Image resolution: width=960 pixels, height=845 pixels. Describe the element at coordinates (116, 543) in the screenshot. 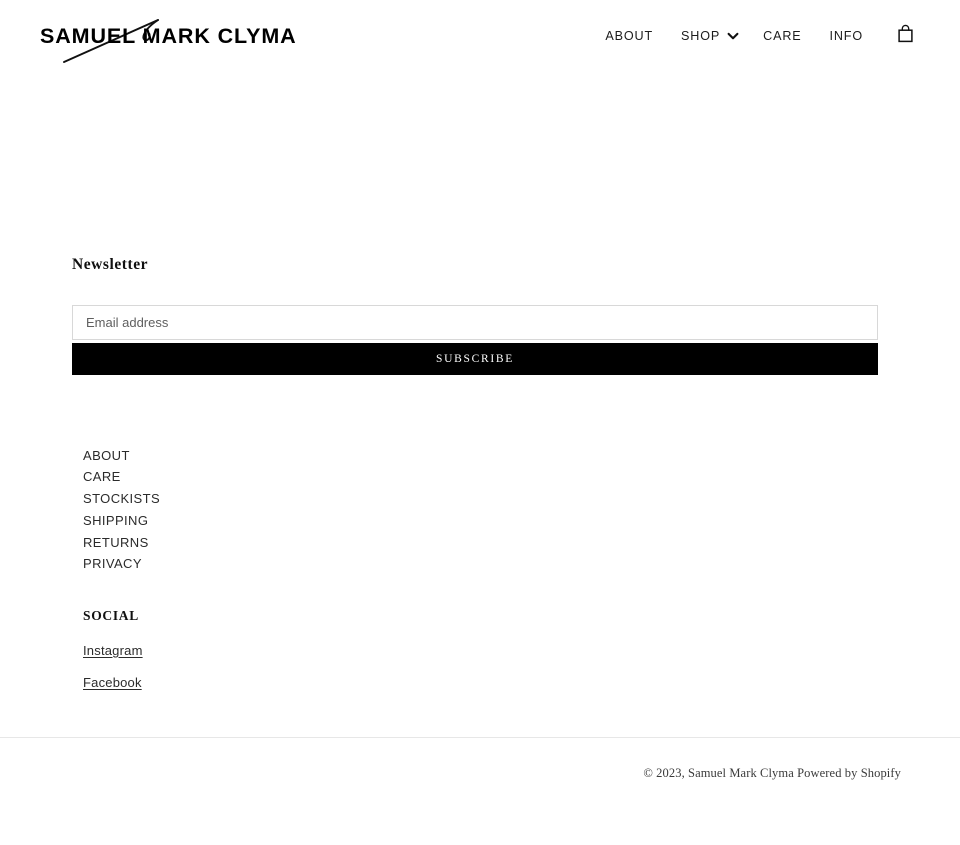

I see `footer-link-returns: RETURNS` at that location.